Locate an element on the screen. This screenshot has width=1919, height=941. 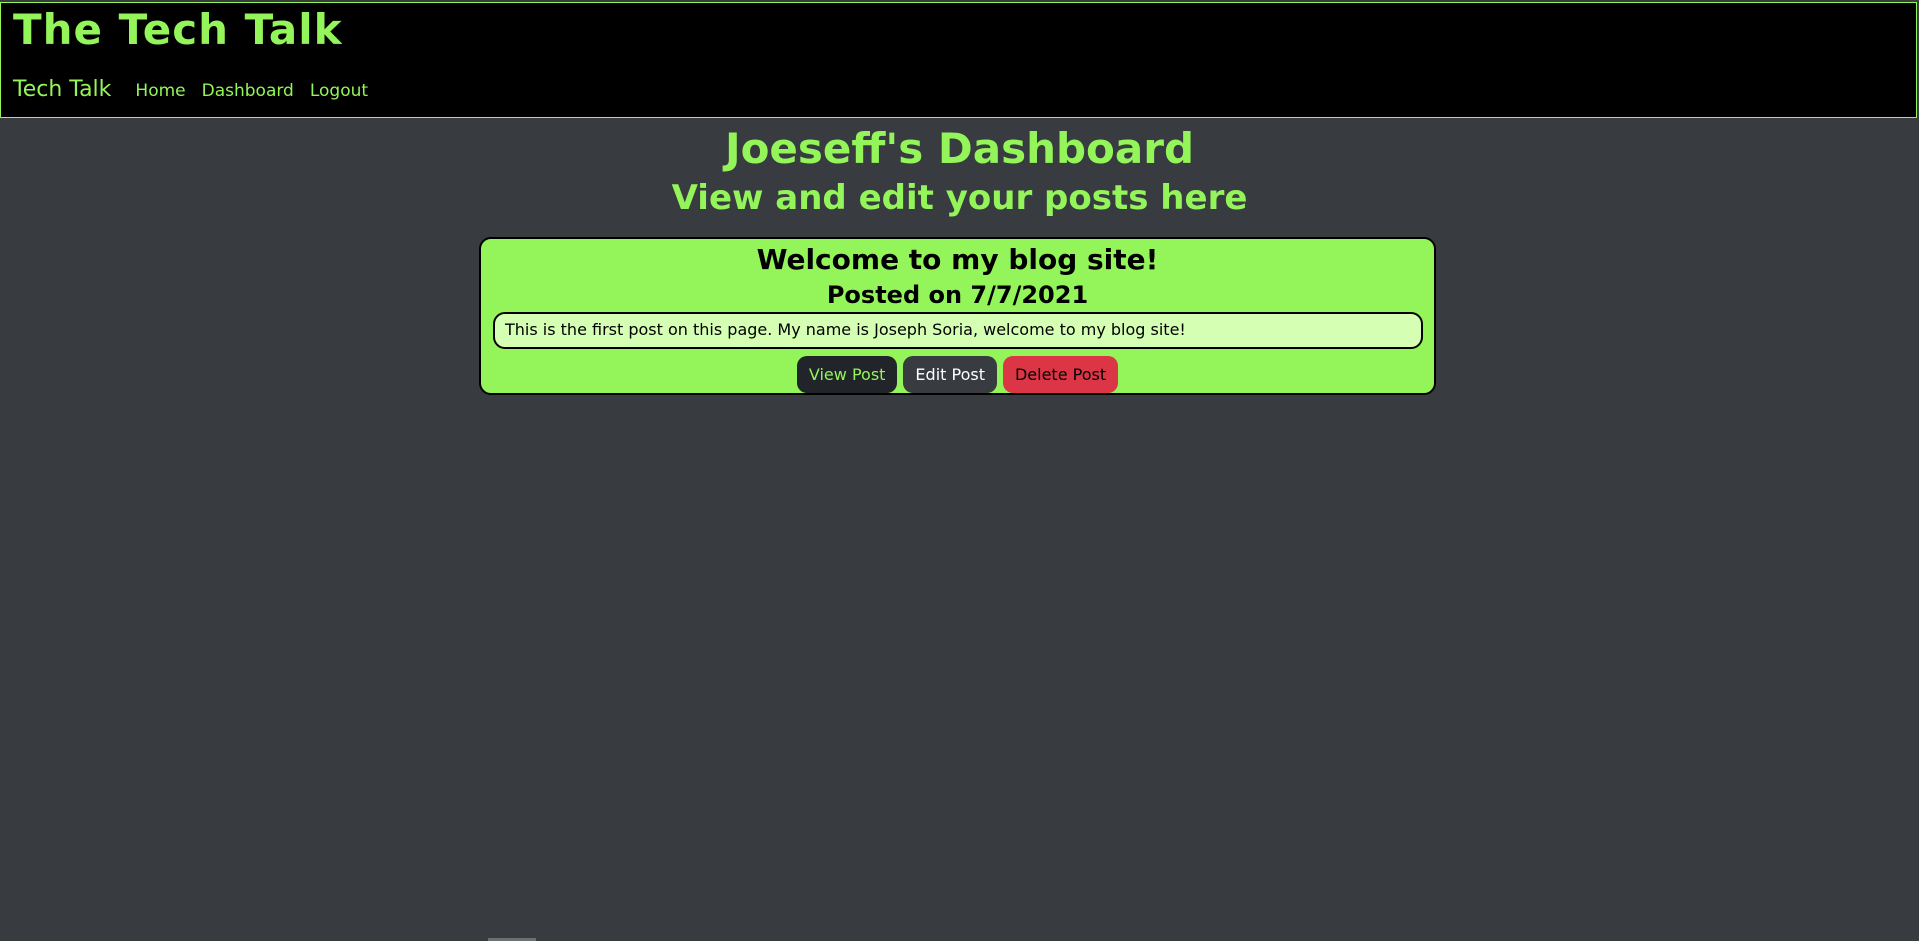
site-title: The Tech Talk is located at coordinates (178, 29).